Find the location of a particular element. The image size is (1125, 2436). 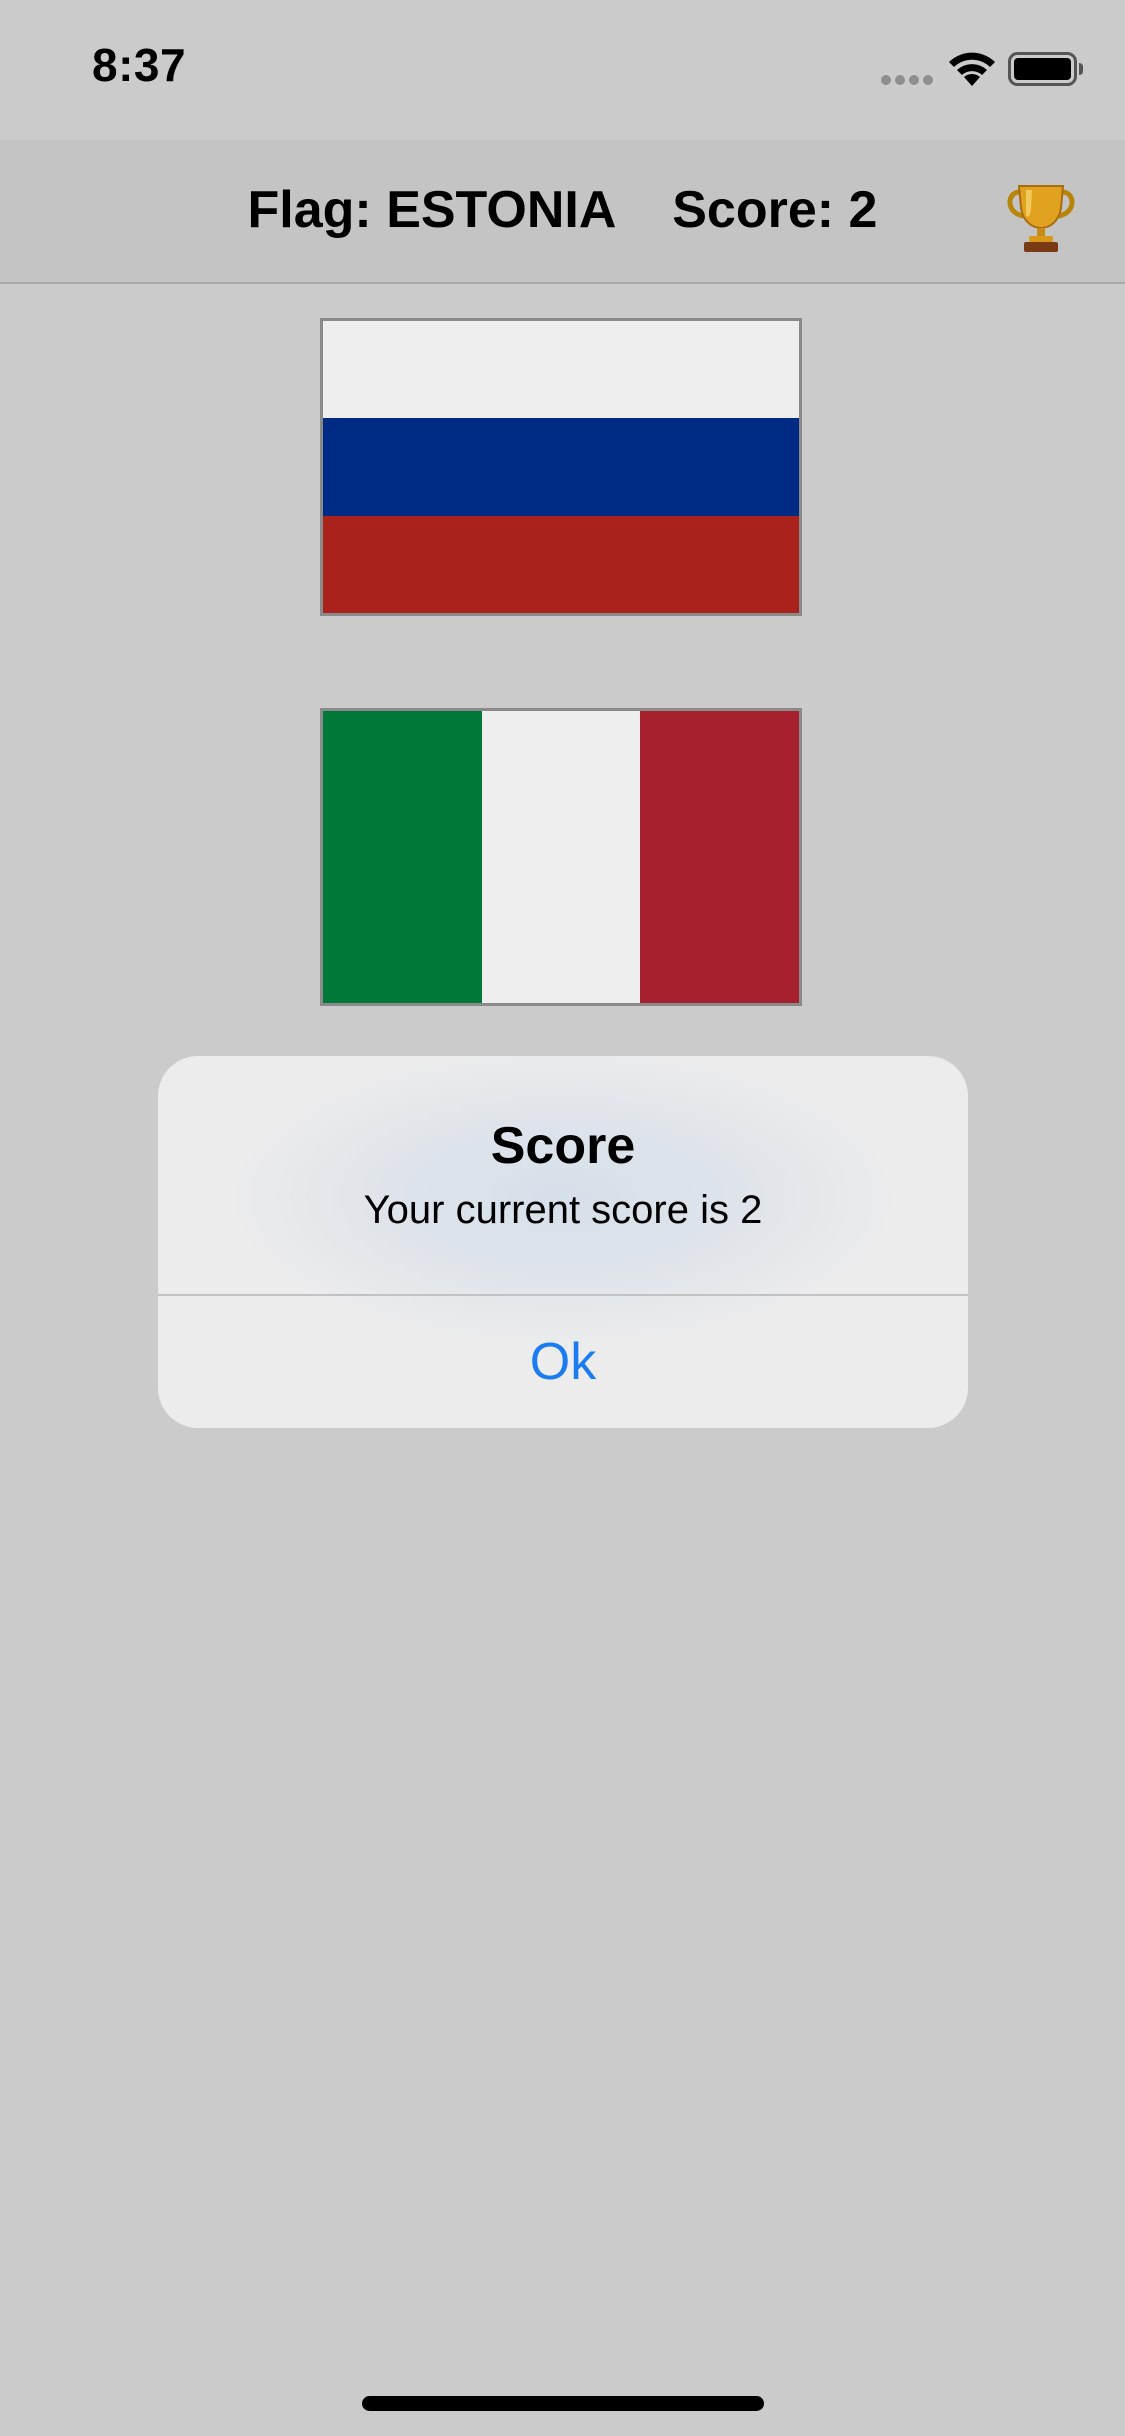

cellular-dots-icon is located at coordinates (907, 80).